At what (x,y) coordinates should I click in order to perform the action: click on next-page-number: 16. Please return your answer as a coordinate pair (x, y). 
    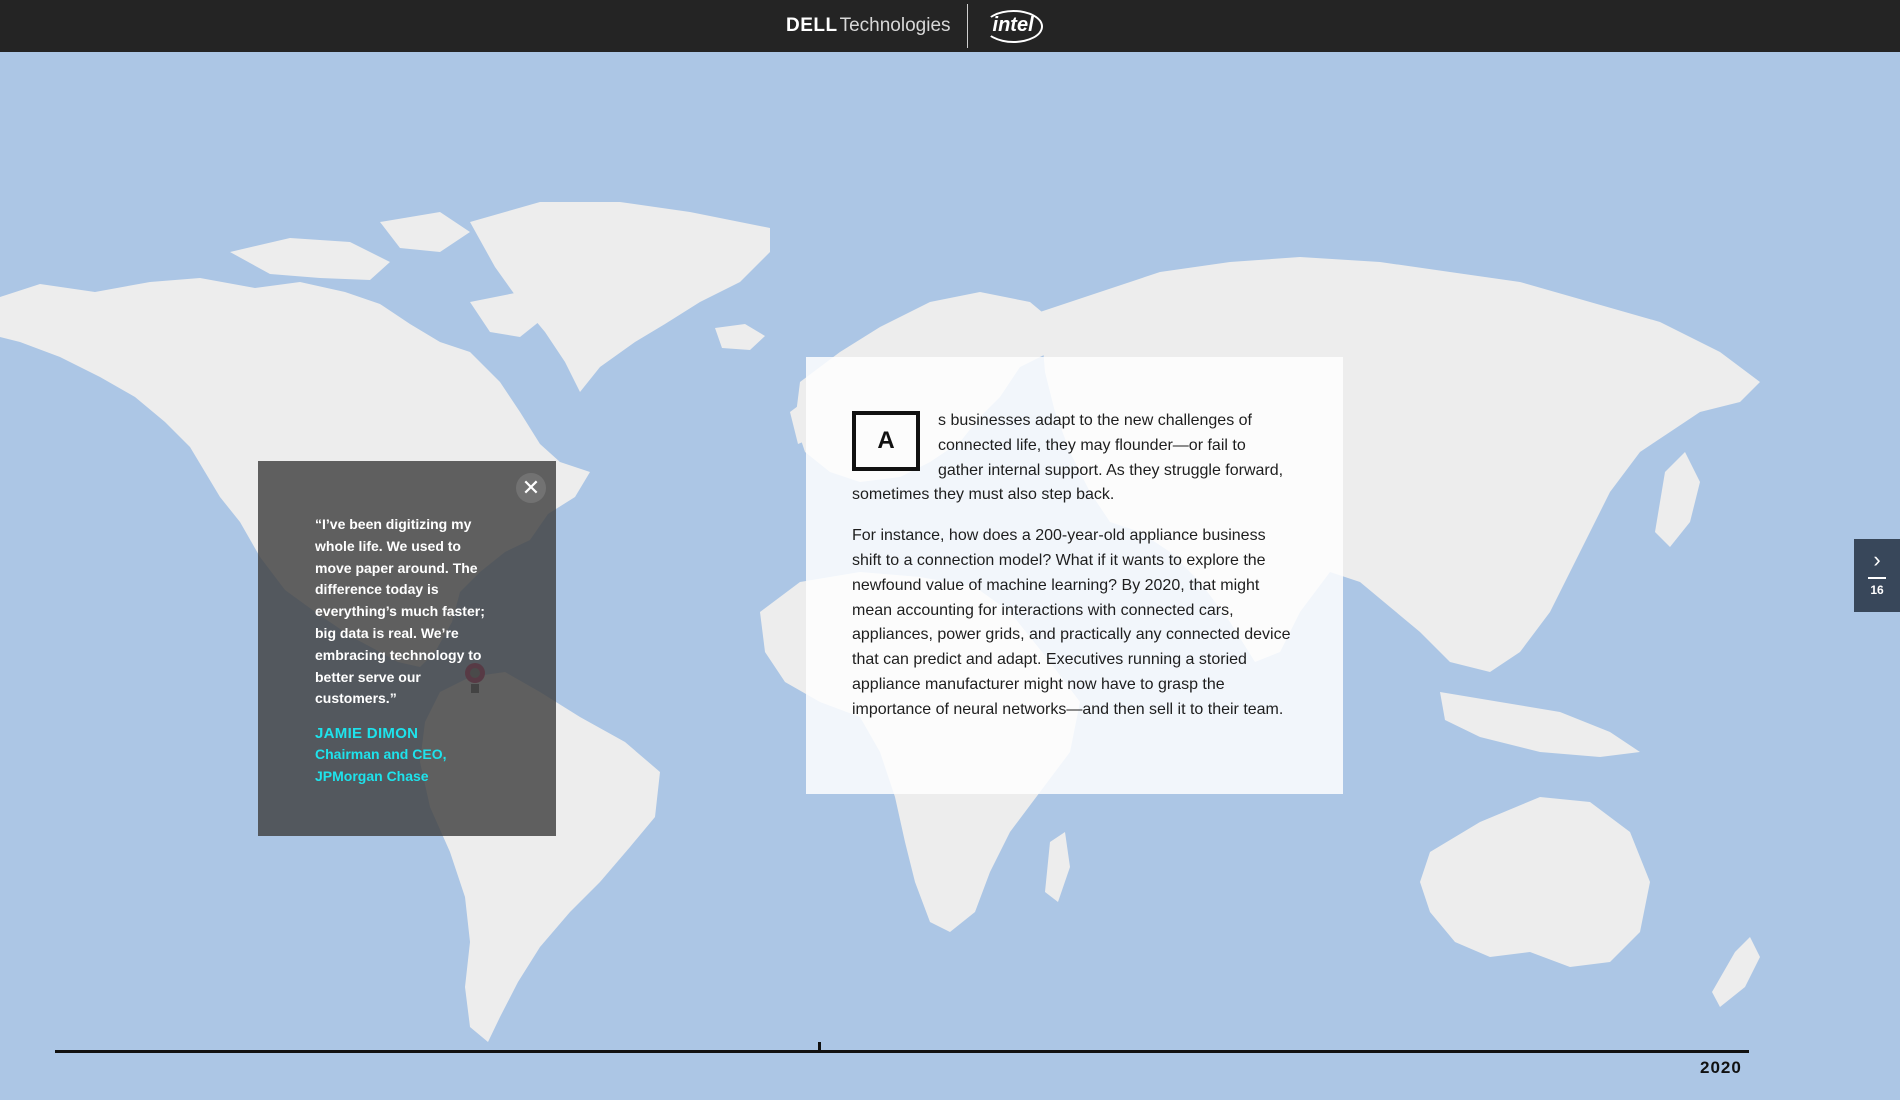
    Looking at the image, I should click on (1877, 590).